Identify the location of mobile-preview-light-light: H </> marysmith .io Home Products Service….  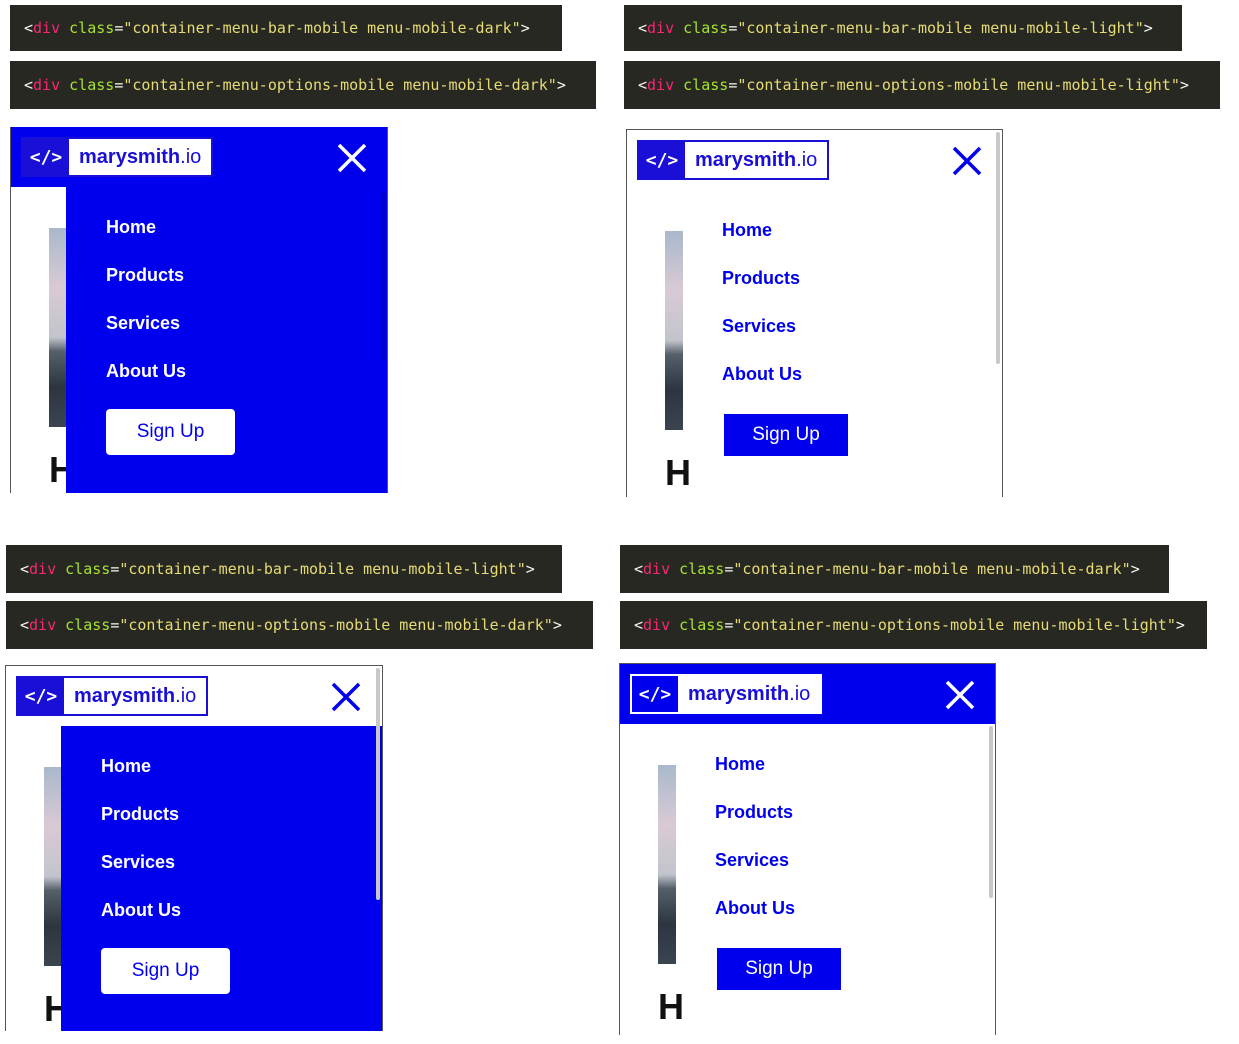
(814, 313).